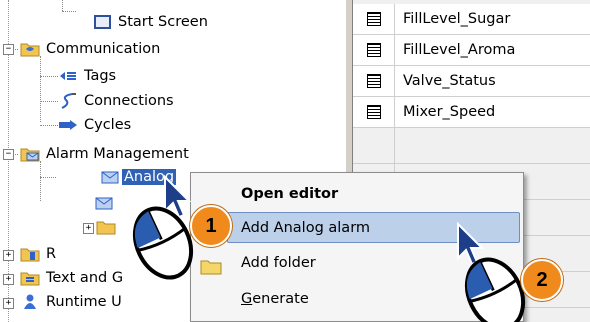 This screenshot has height=322, width=590. I want to click on tree-item-label: Text and G, so click(85, 278).